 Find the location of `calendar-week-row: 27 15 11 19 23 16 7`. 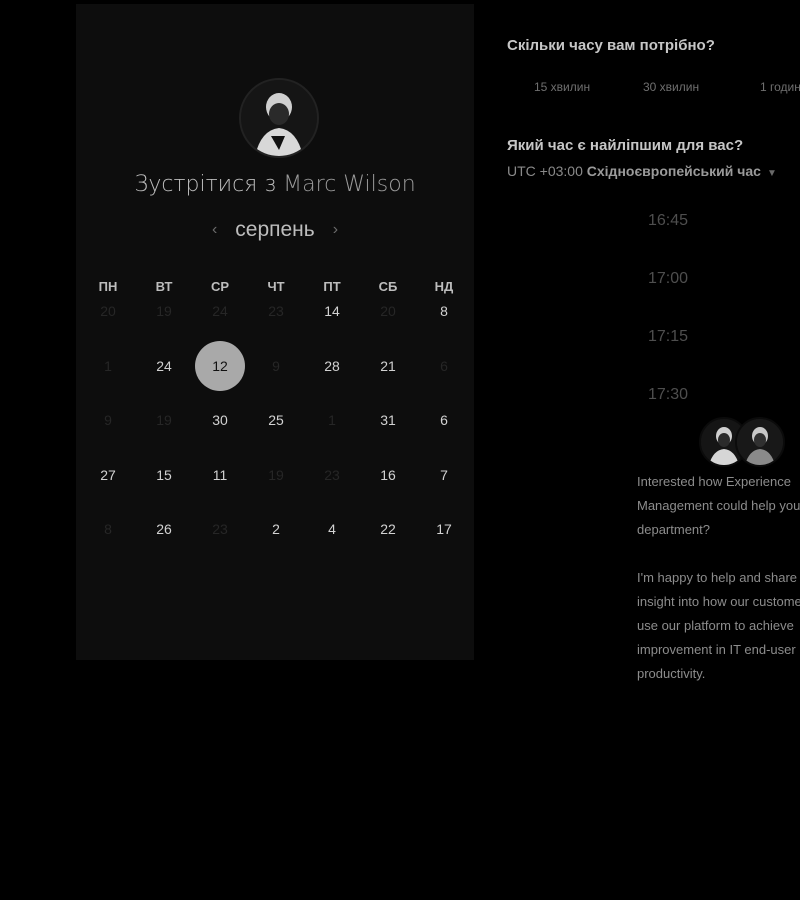

calendar-week-row: 27 15 11 19 23 16 7 is located at coordinates (276, 475).